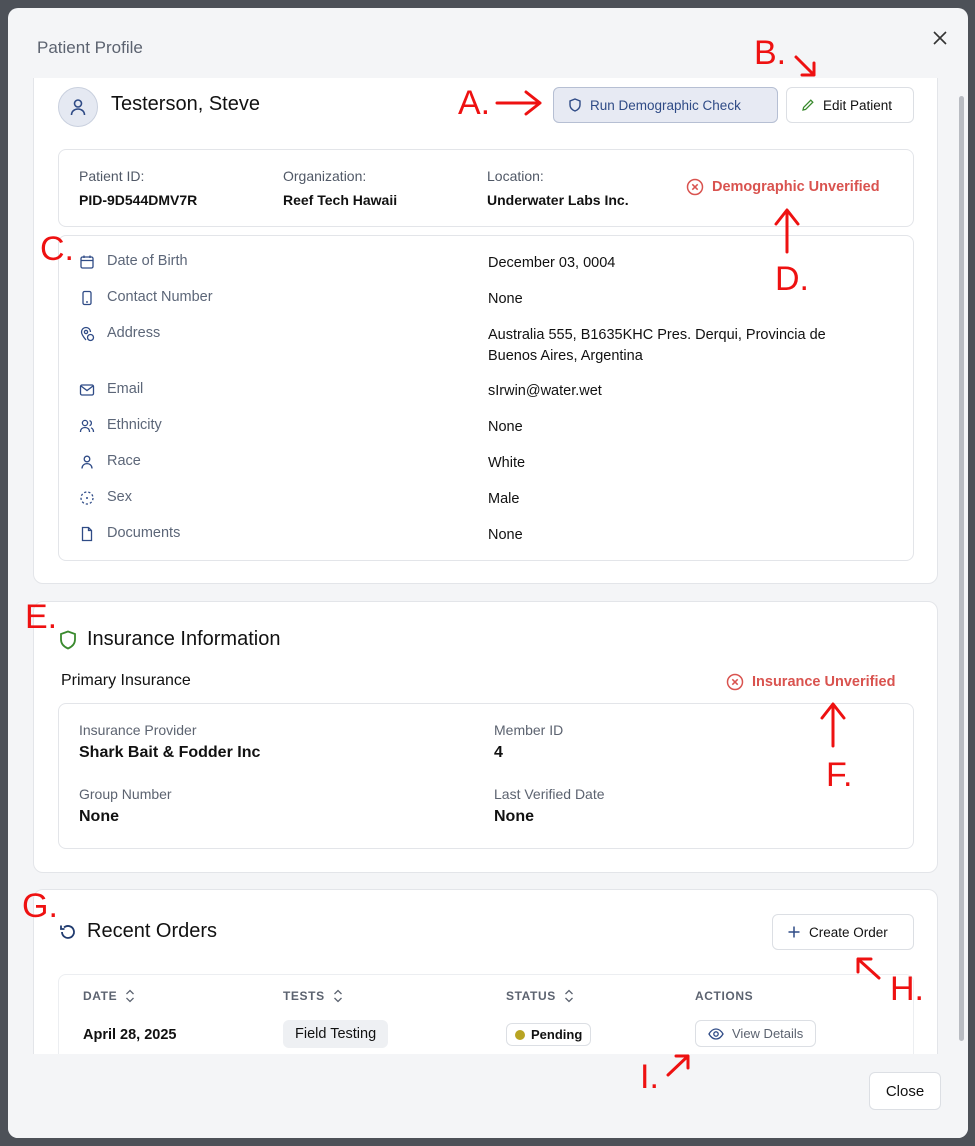 This screenshot has height=1146, width=975. I want to click on last-verified-value: None, so click(514, 816).